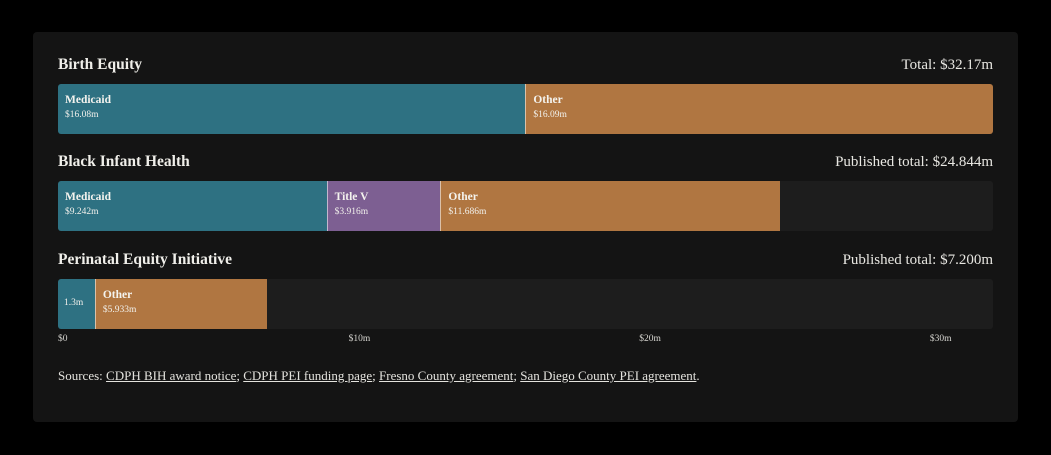  I want to click on segment-value-label: $3.916m, so click(351, 212).